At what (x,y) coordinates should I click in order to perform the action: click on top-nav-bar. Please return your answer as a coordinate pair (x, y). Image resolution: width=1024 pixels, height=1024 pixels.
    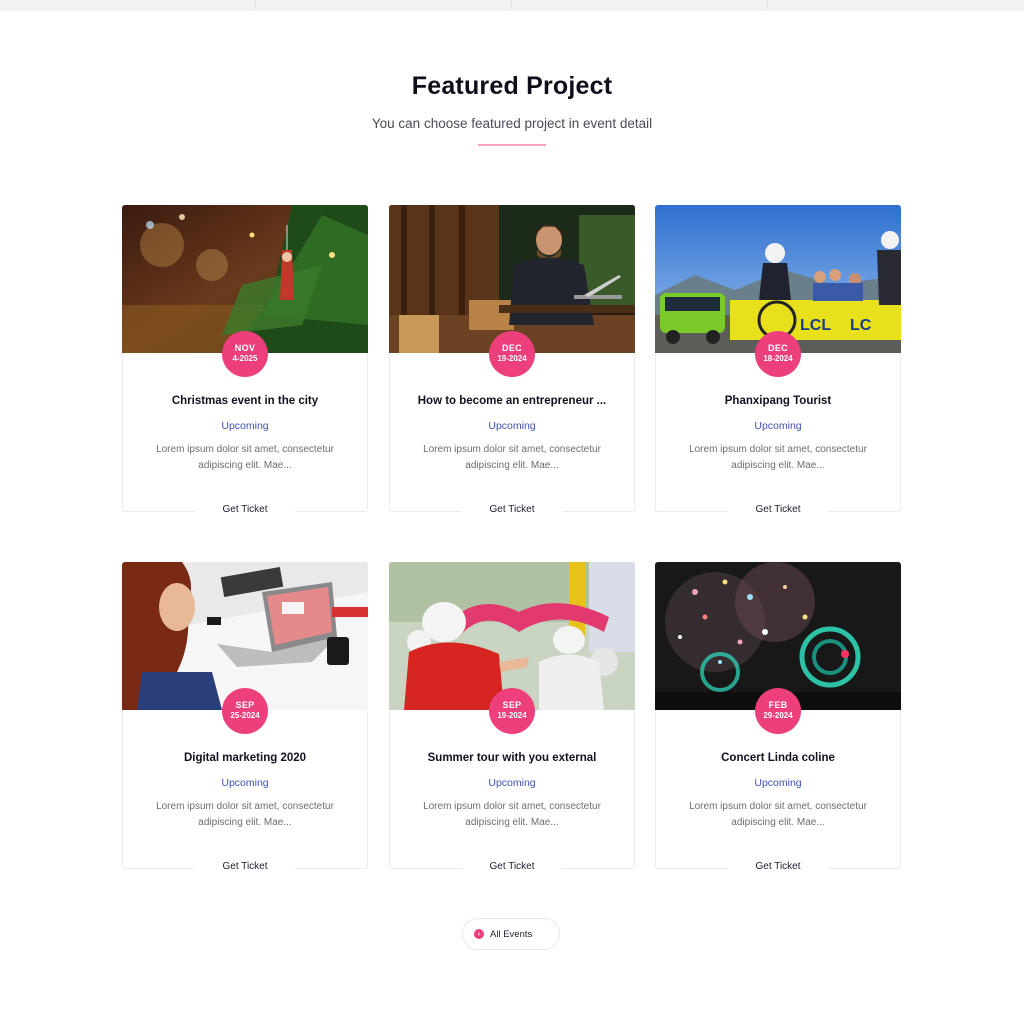
    Looking at the image, I should click on (512, 5).